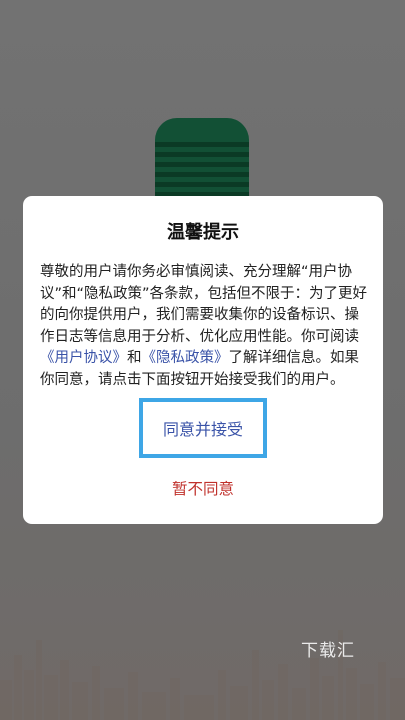 This screenshot has height=720, width=405. What do you see at coordinates (134, 358) in the screenshot?
I see `message-text: 和` at bounding box center [134, 358].